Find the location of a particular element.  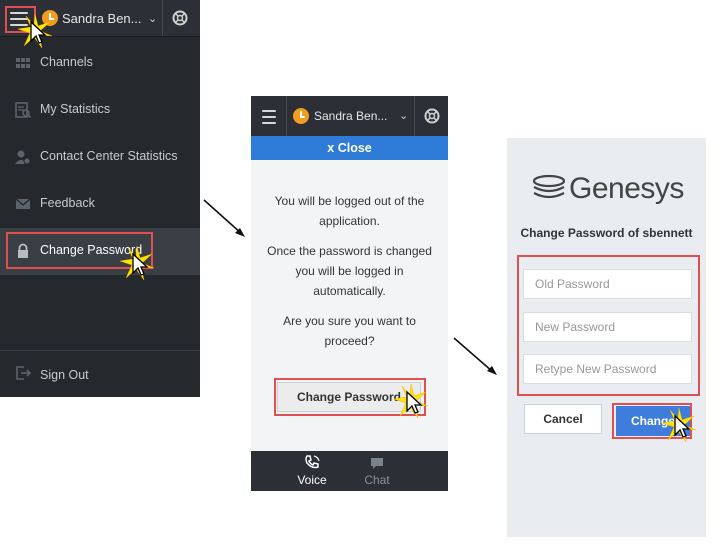

menu-item-my-statistics: My Statistics is located at coordinates (100, 110).